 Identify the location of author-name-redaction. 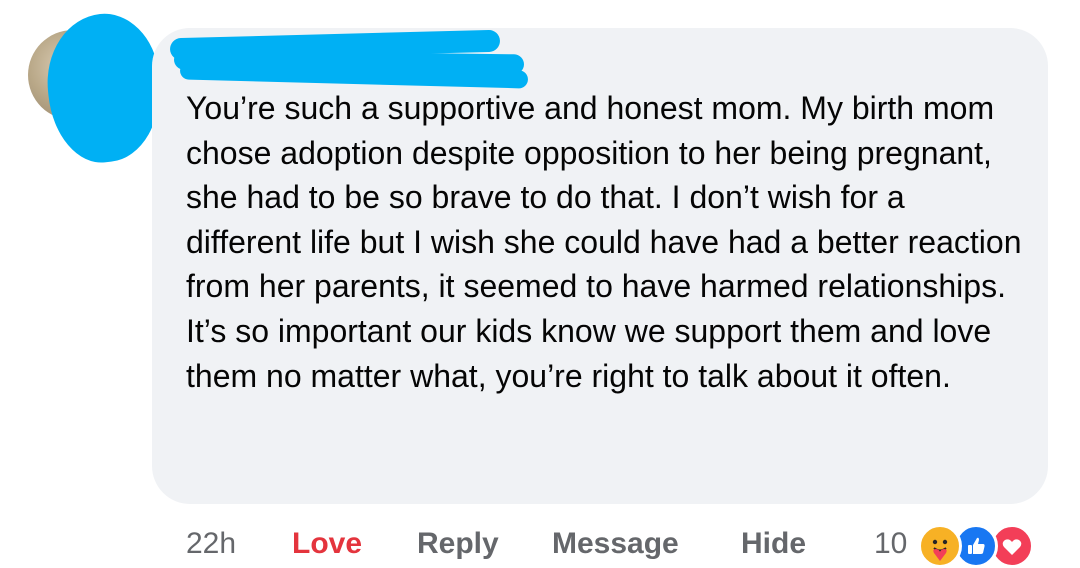
(349, 59).